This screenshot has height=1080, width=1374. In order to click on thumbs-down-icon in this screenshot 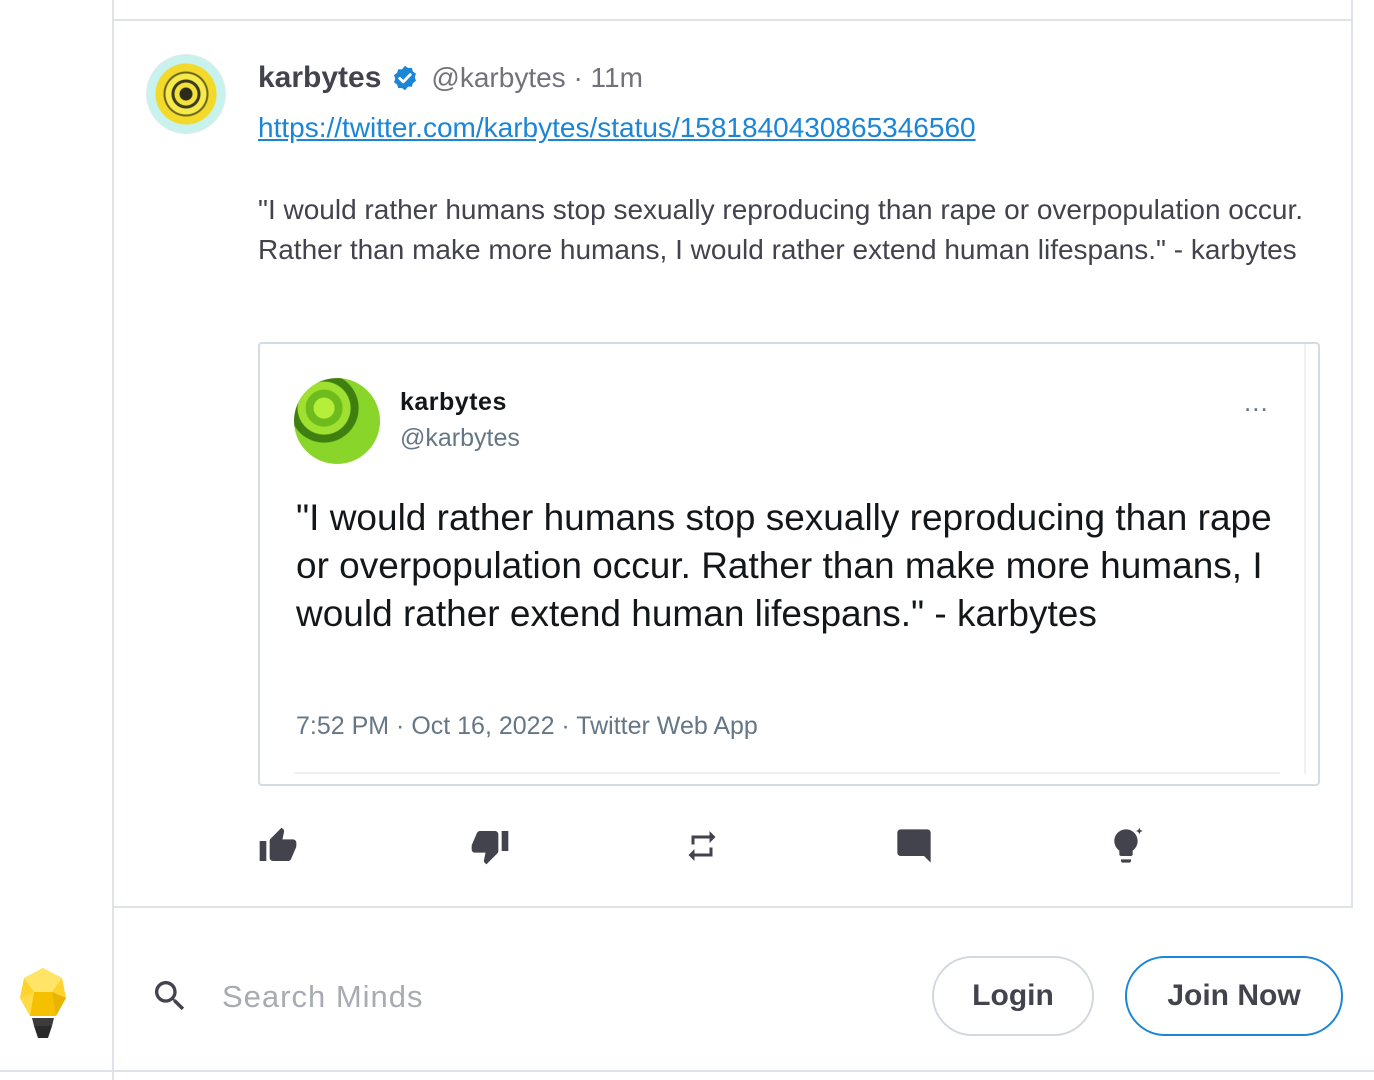, I will do `click(490, 848)`.